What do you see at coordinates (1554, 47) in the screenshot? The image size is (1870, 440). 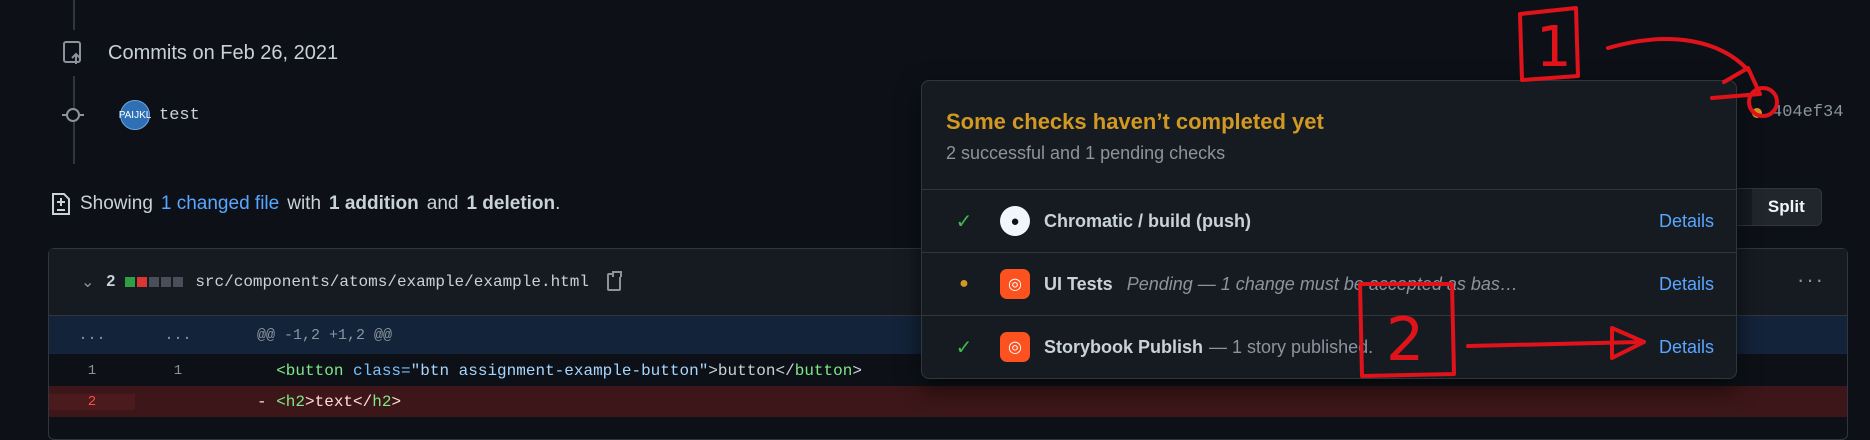 I see `annotation-label-1: 1` at bounding box center [1554, 47].